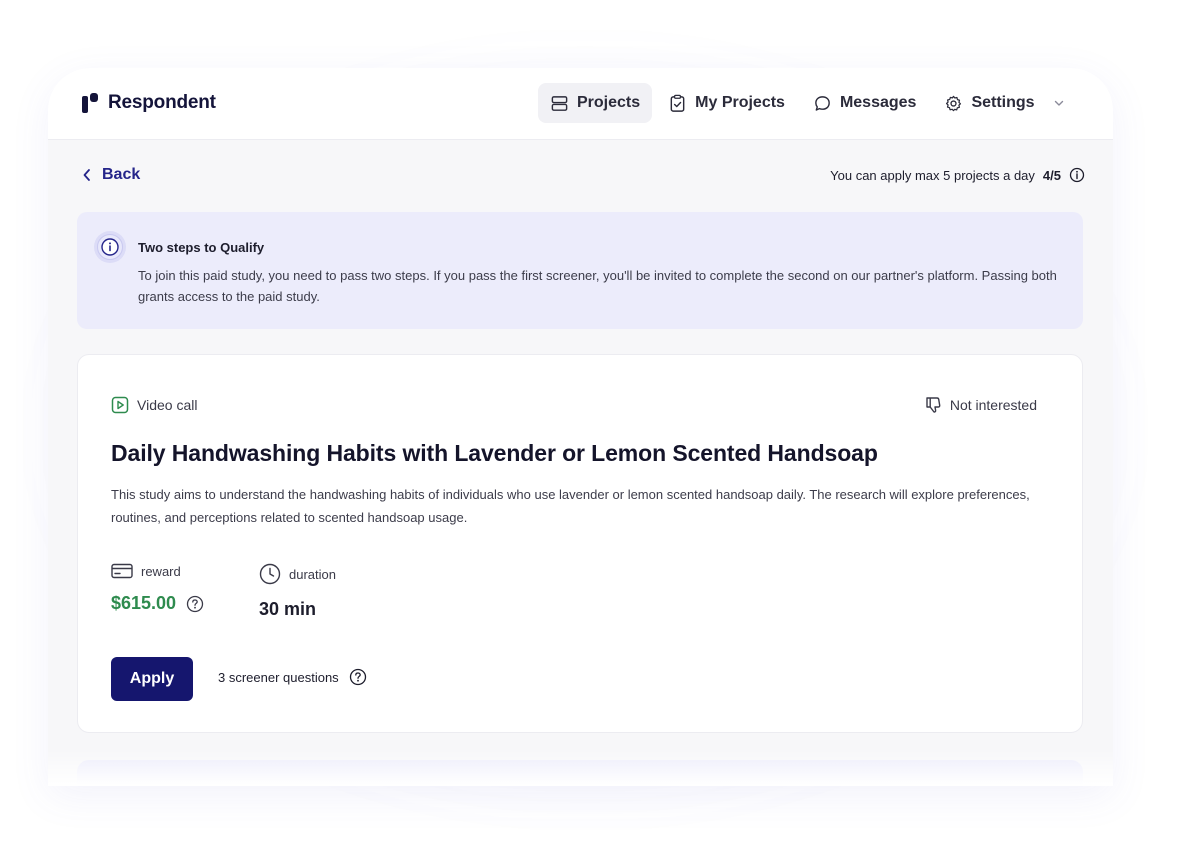  I want to click on reward-label-row: reward, so click(157, 571).